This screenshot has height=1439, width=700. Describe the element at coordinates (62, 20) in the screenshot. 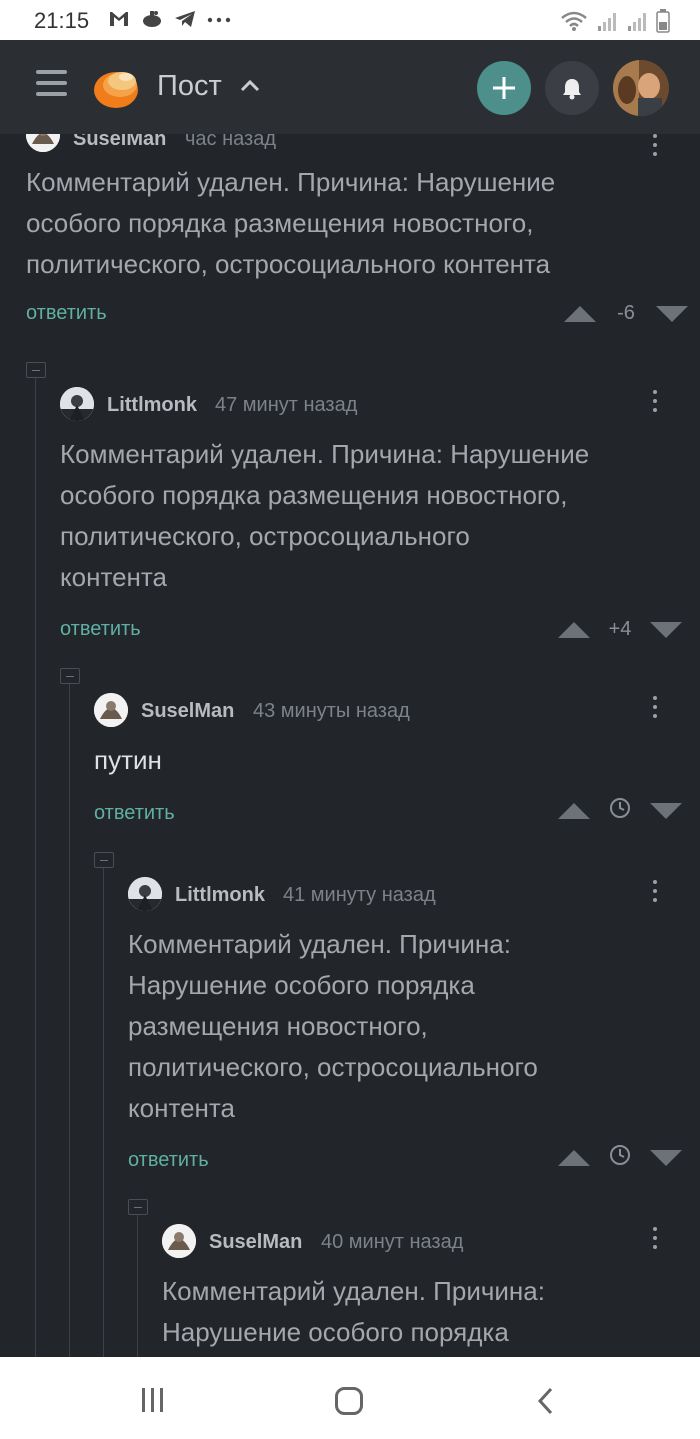

I see `status-time: 21:15` at that location.